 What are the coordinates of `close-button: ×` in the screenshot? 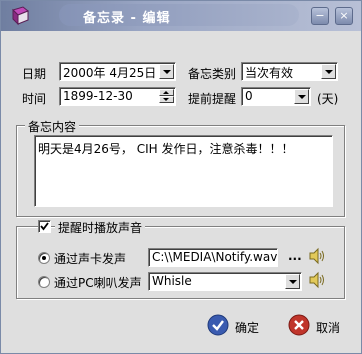 It's located at (344, 16).